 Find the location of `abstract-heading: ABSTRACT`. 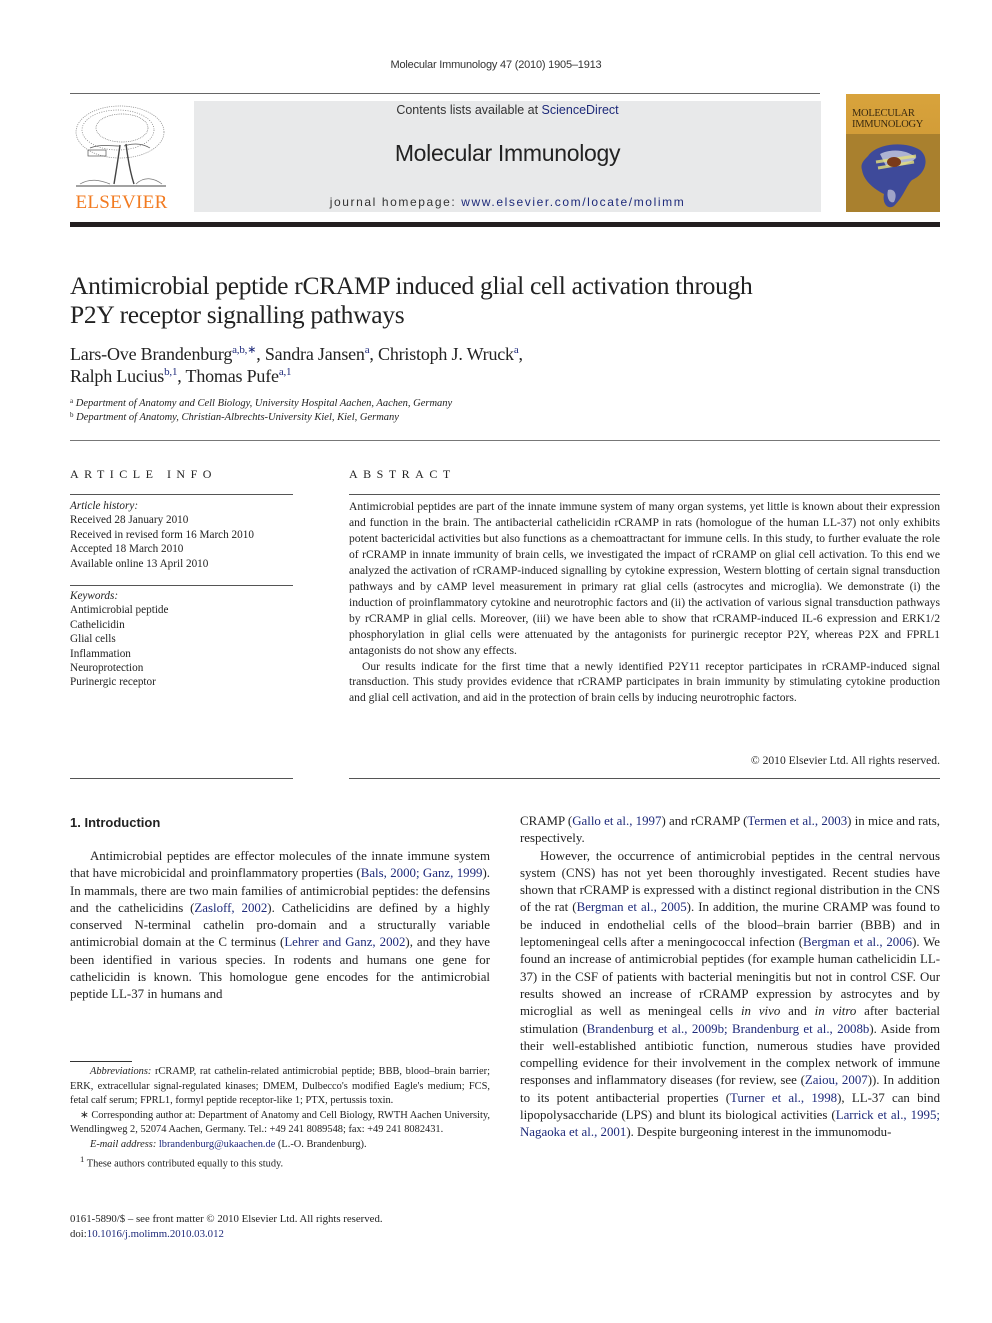

abstract-heading: ABSTRACT is located at coordinates (402, 474).